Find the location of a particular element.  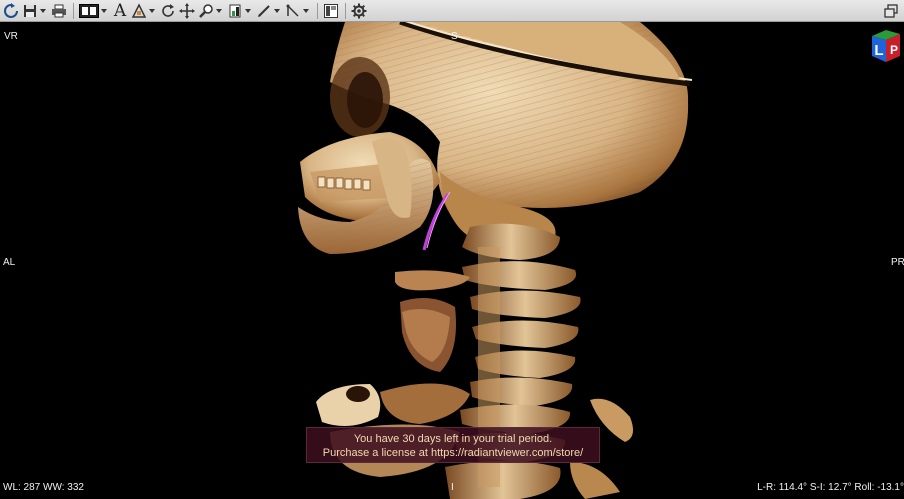

pen-dropdown-chevron-icon is located at coordinates (277, 11).